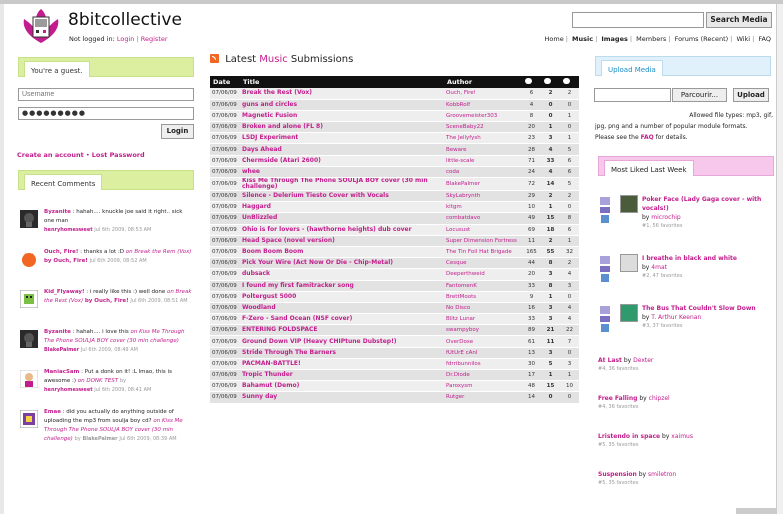  What do you see at coordinates (702, 39) in the screenshot?
I see `nav-forums: Forums (Recent)` at bounding box center [702, 39].